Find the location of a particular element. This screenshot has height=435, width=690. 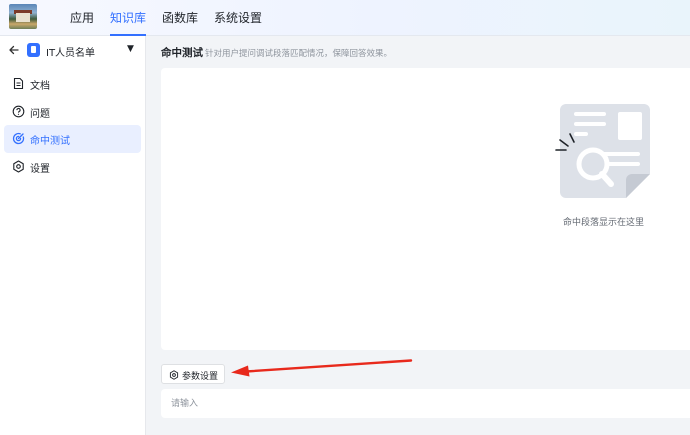

empty-search-illustration is located at coordinates (604, 152).